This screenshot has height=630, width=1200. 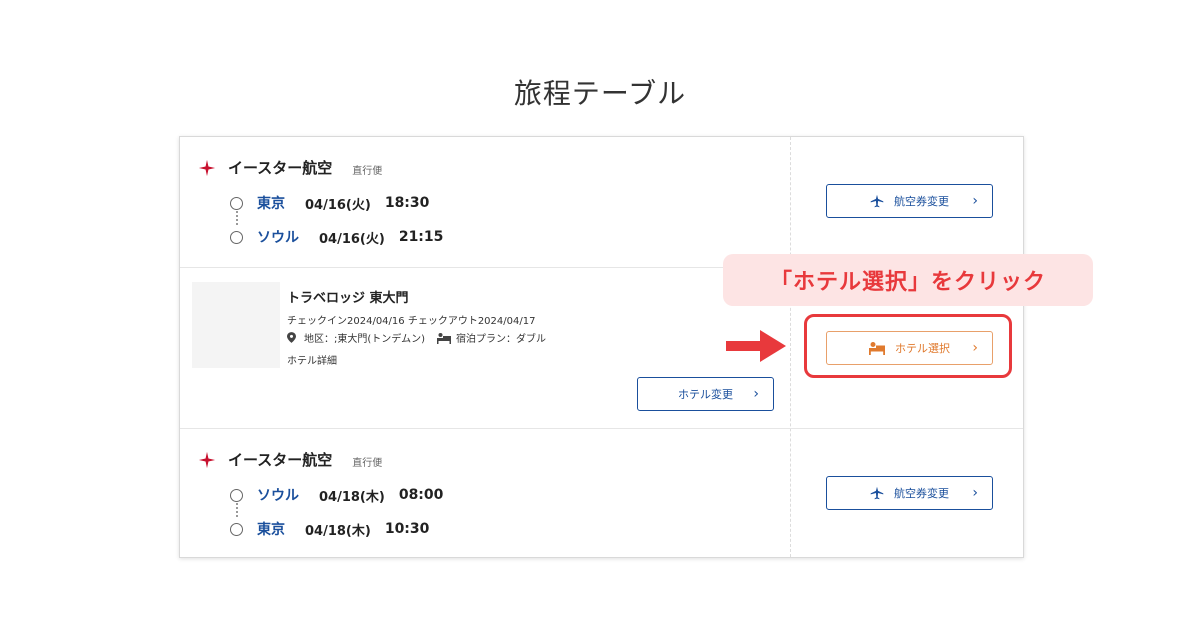 What do you see at coordinates (271, 530) in the screenshot?
I see `arrival-city: 東京` at bounding box center [271, 530].